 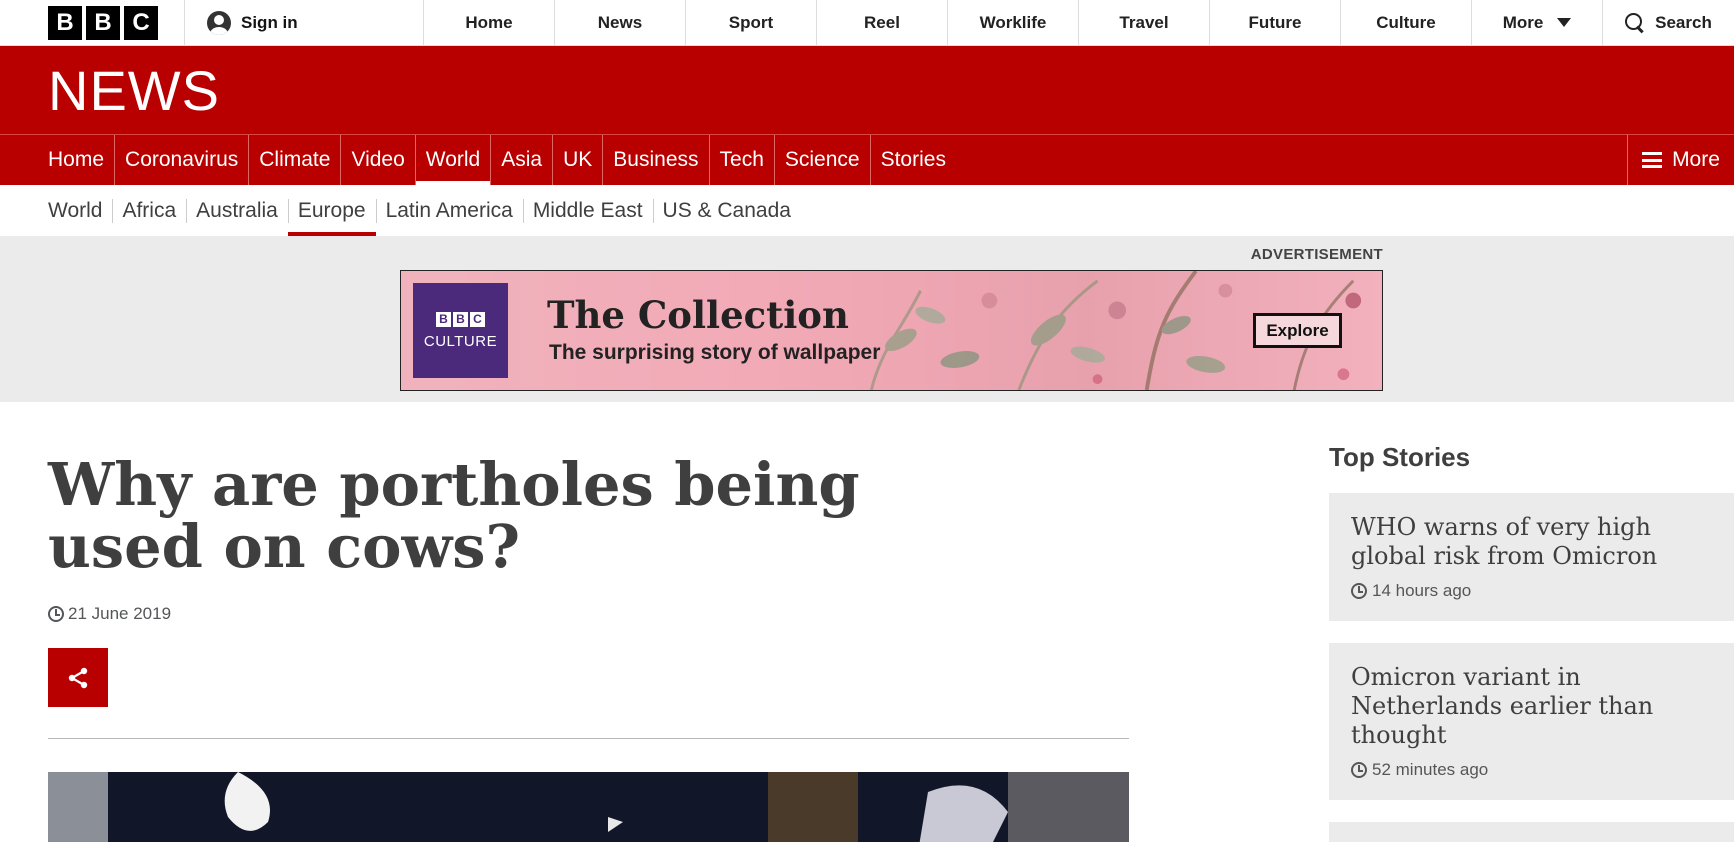 What do you see at coordinates (181, 160) in the screenshot?
I see `main-nav-coronavirus: Coronavirus` at bounding box center [181, 160].